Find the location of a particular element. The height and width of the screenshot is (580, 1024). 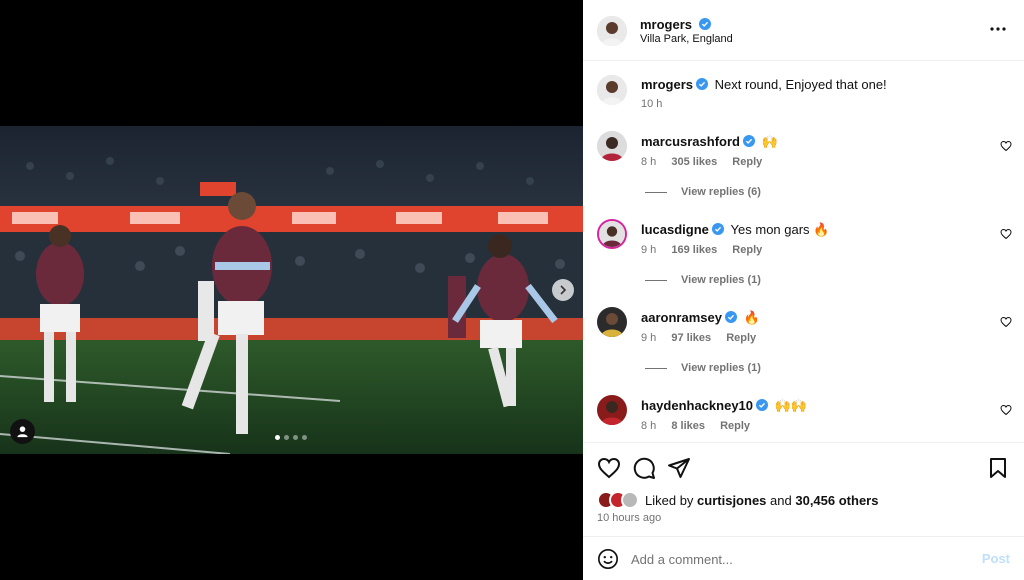

comment-text: 🙌 is located at coordinates (769, 141).